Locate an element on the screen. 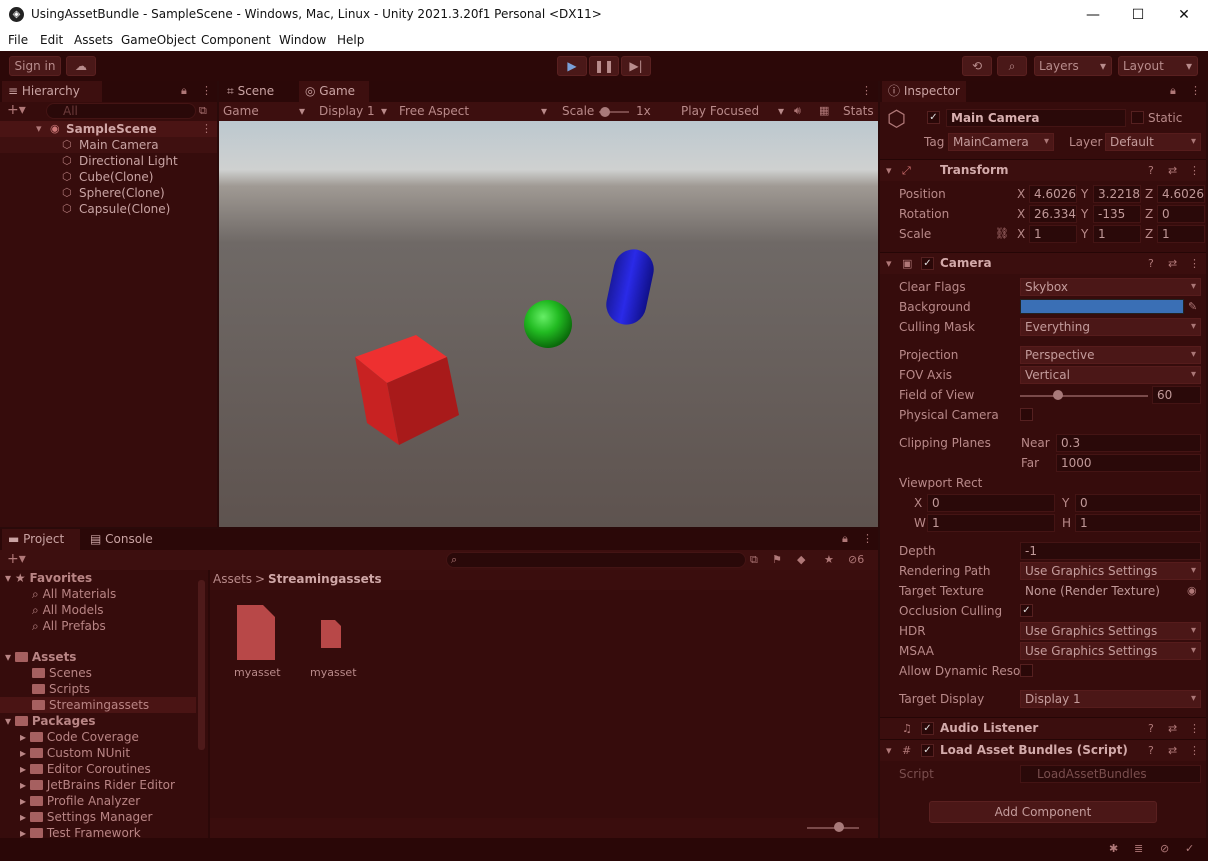  scene-row: ▾ ◉ SampleScene ⋮ is located at coordinates (108, 129).